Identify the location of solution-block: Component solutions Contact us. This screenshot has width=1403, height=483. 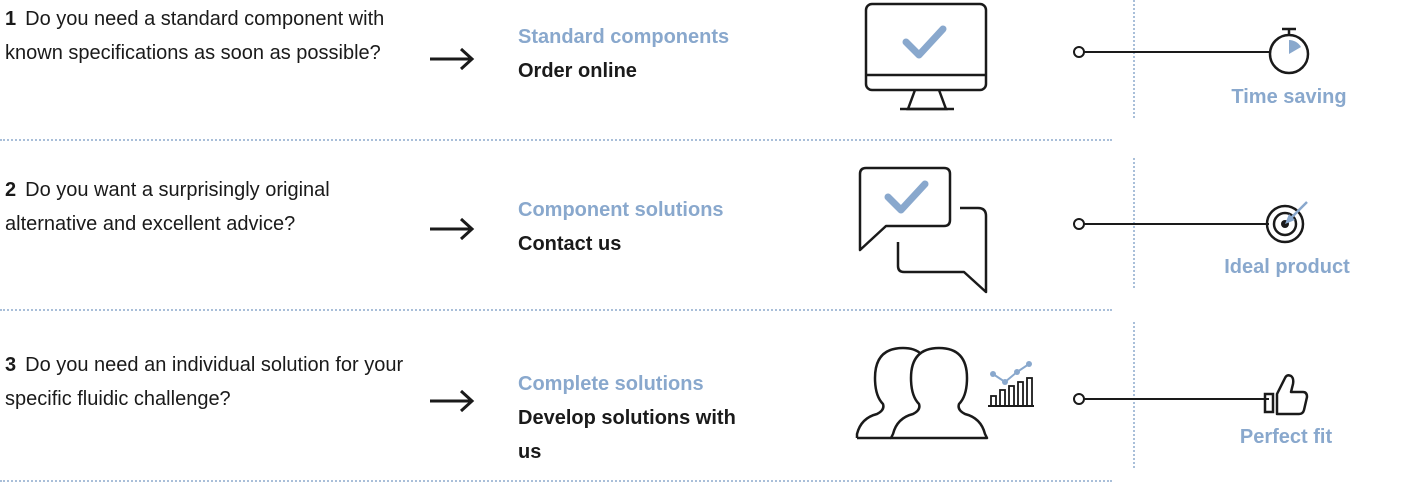
(668, 227).